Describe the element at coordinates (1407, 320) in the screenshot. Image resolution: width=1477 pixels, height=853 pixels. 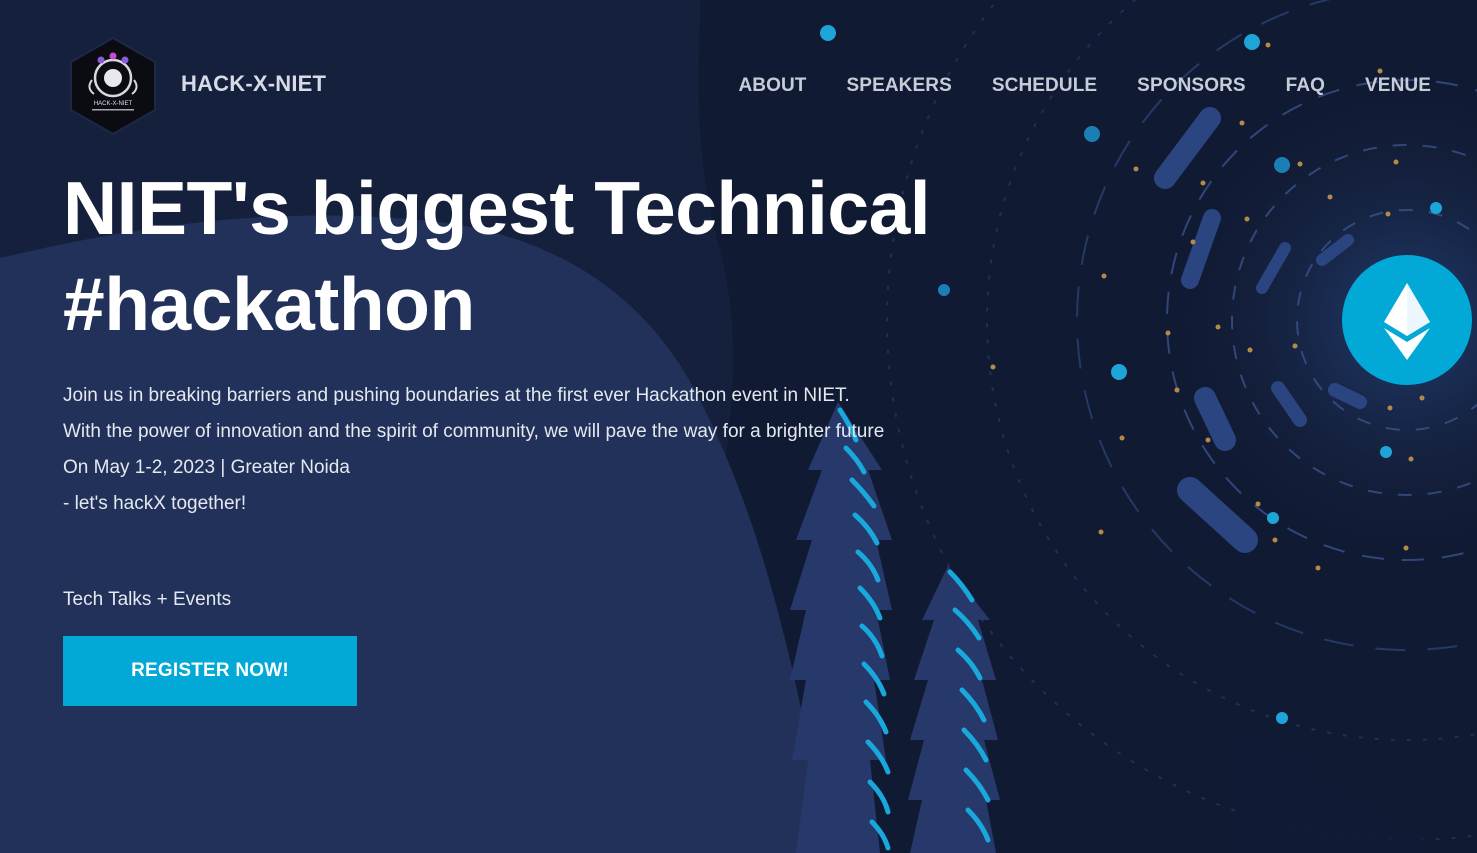
I see `ethereum-icon` at that location.